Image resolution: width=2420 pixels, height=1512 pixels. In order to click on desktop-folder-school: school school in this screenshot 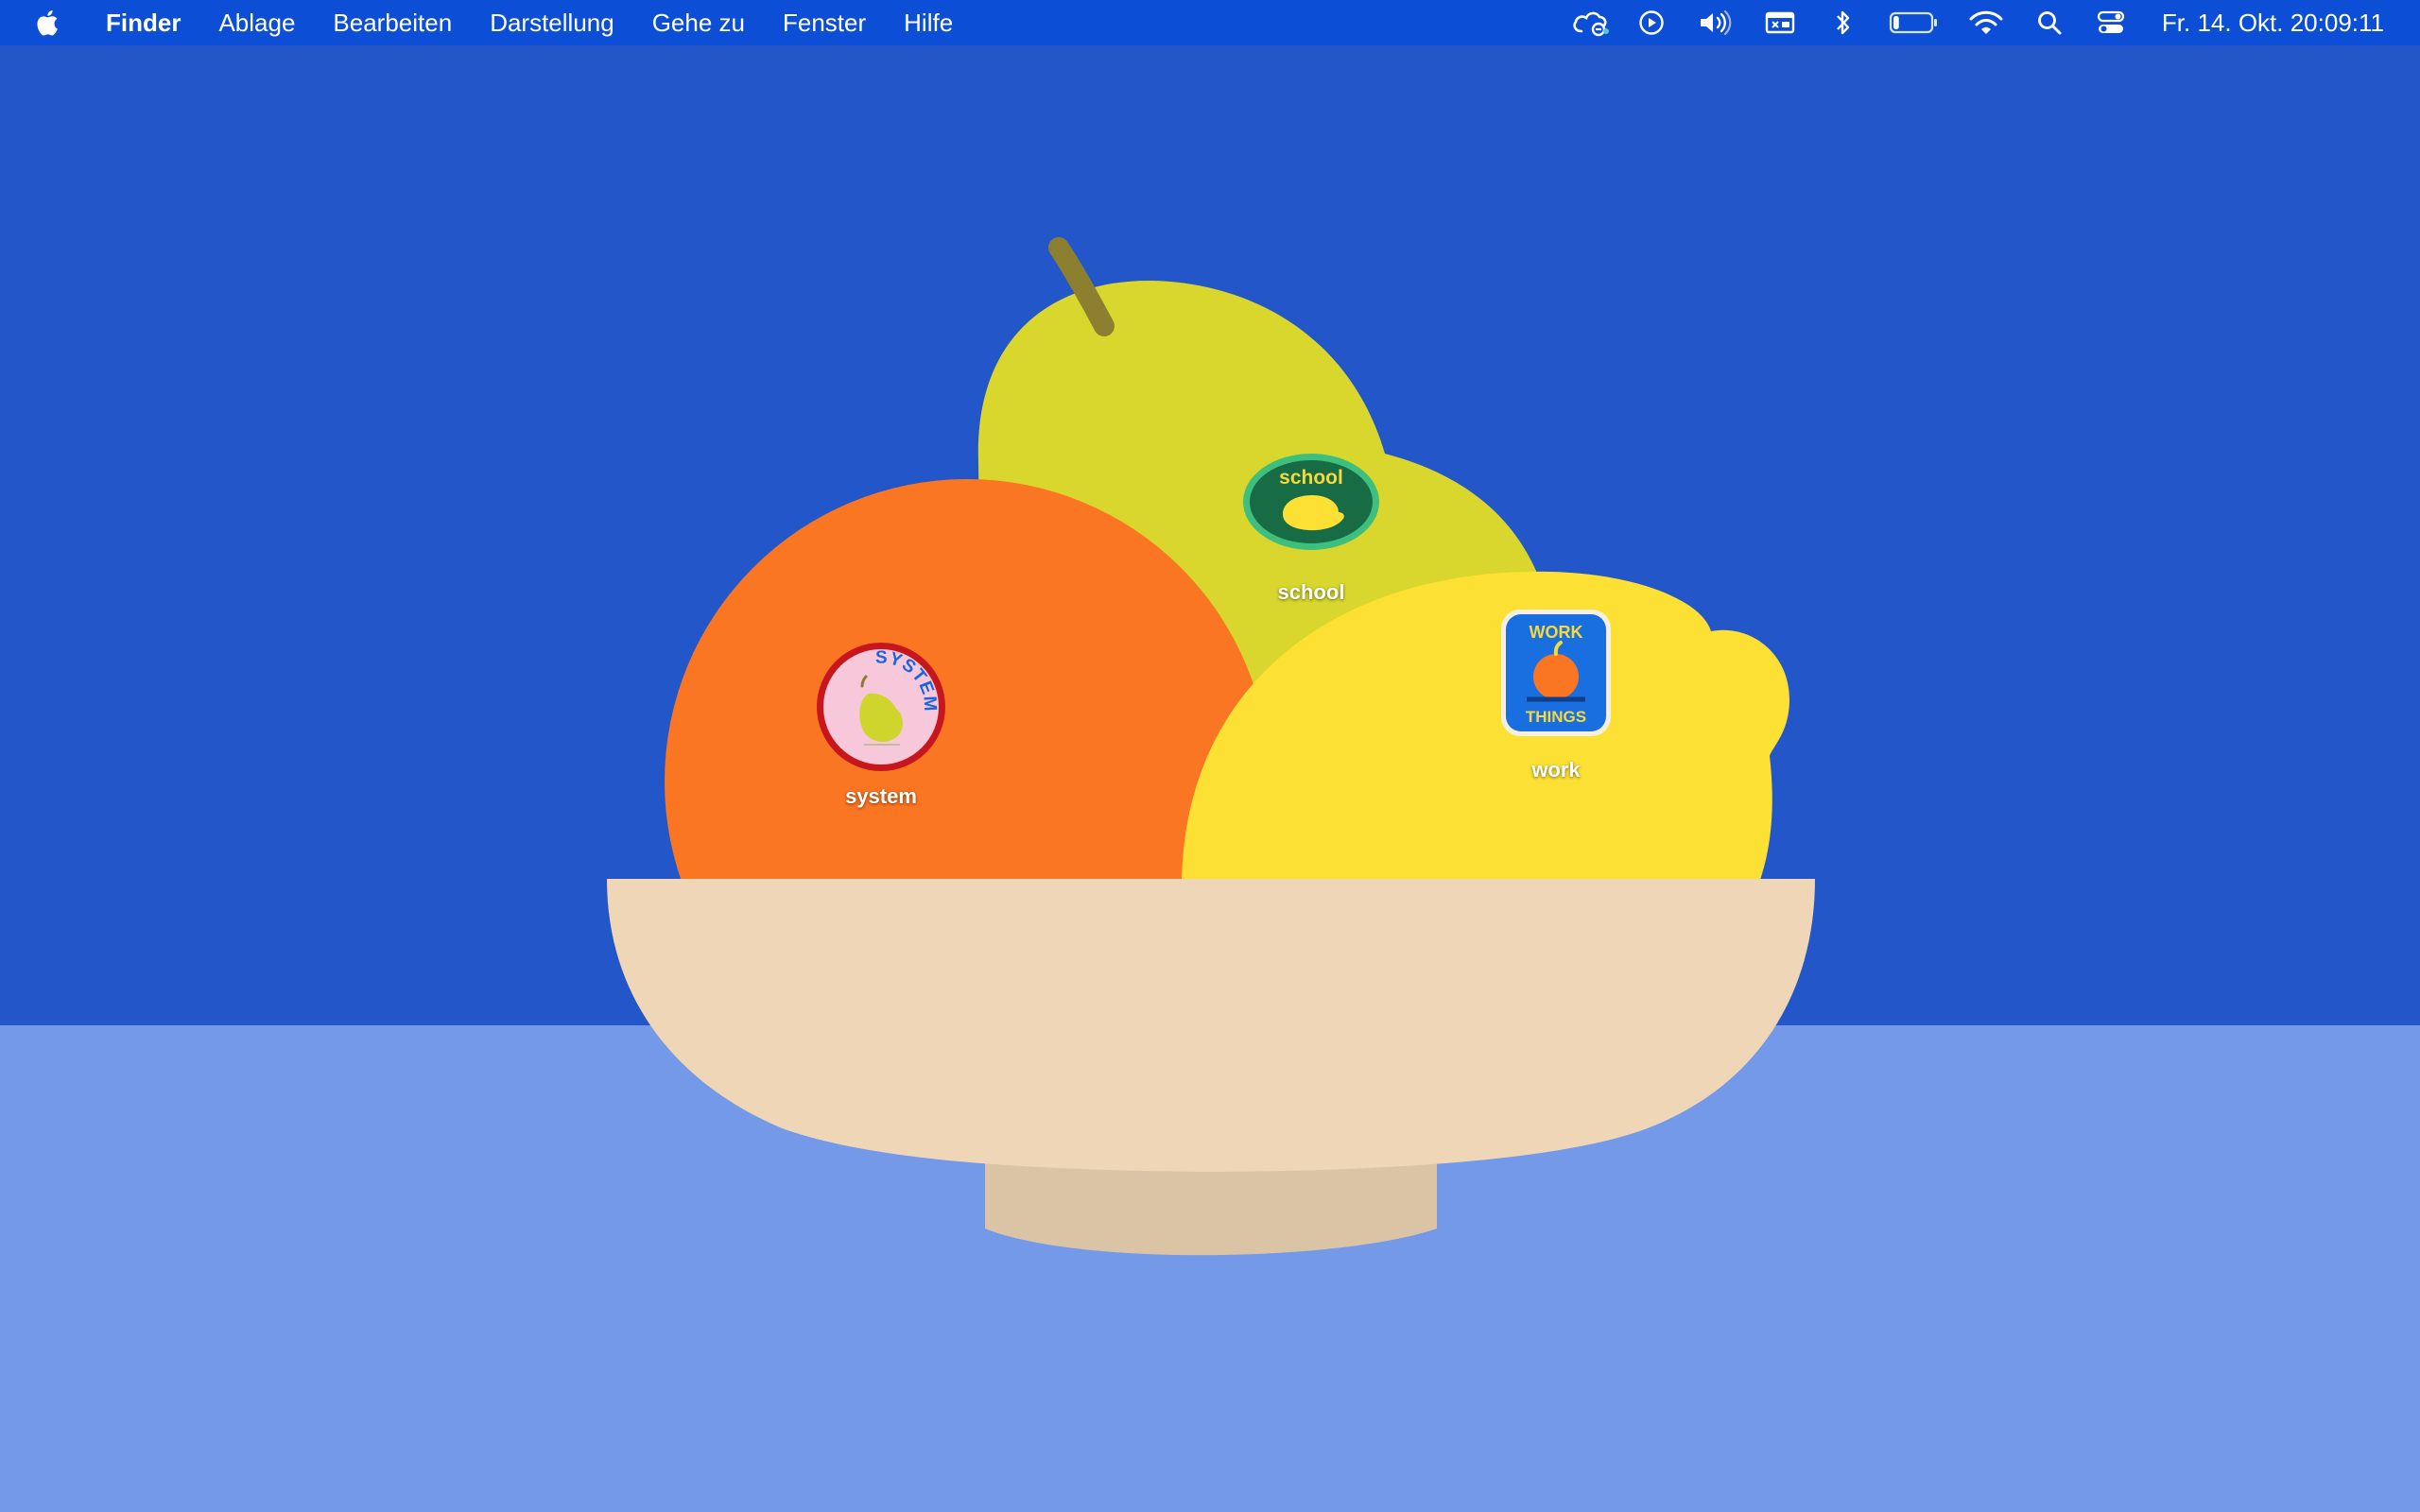, I will do `click(1311, 528)`.